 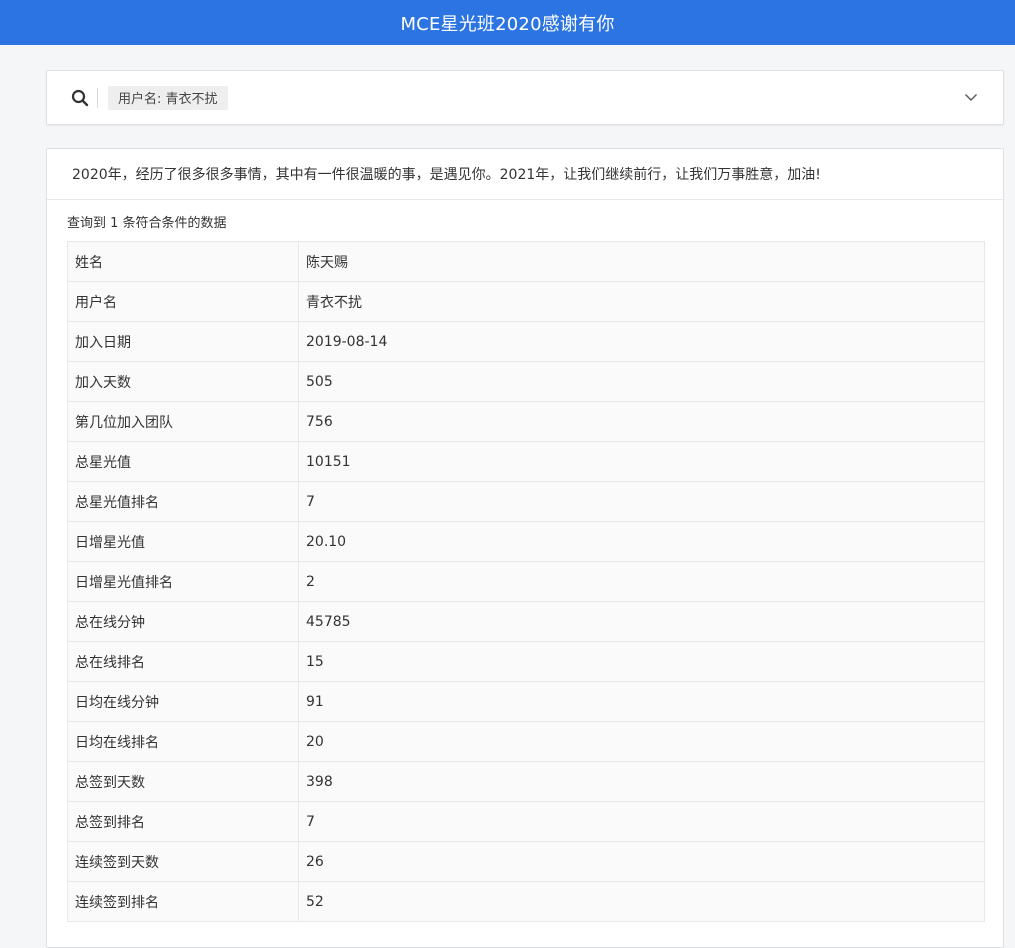 I want to click on table-row: 加入天数 505, so click(x=526, y=381).